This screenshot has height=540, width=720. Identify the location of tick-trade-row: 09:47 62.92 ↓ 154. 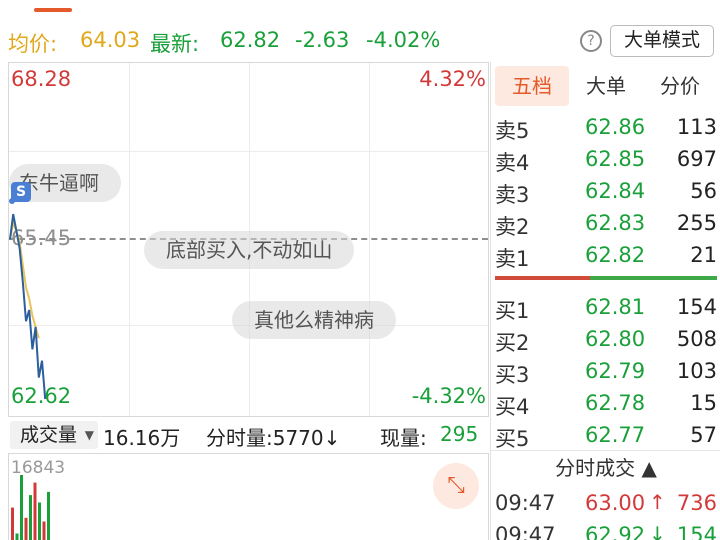
(605, 530).